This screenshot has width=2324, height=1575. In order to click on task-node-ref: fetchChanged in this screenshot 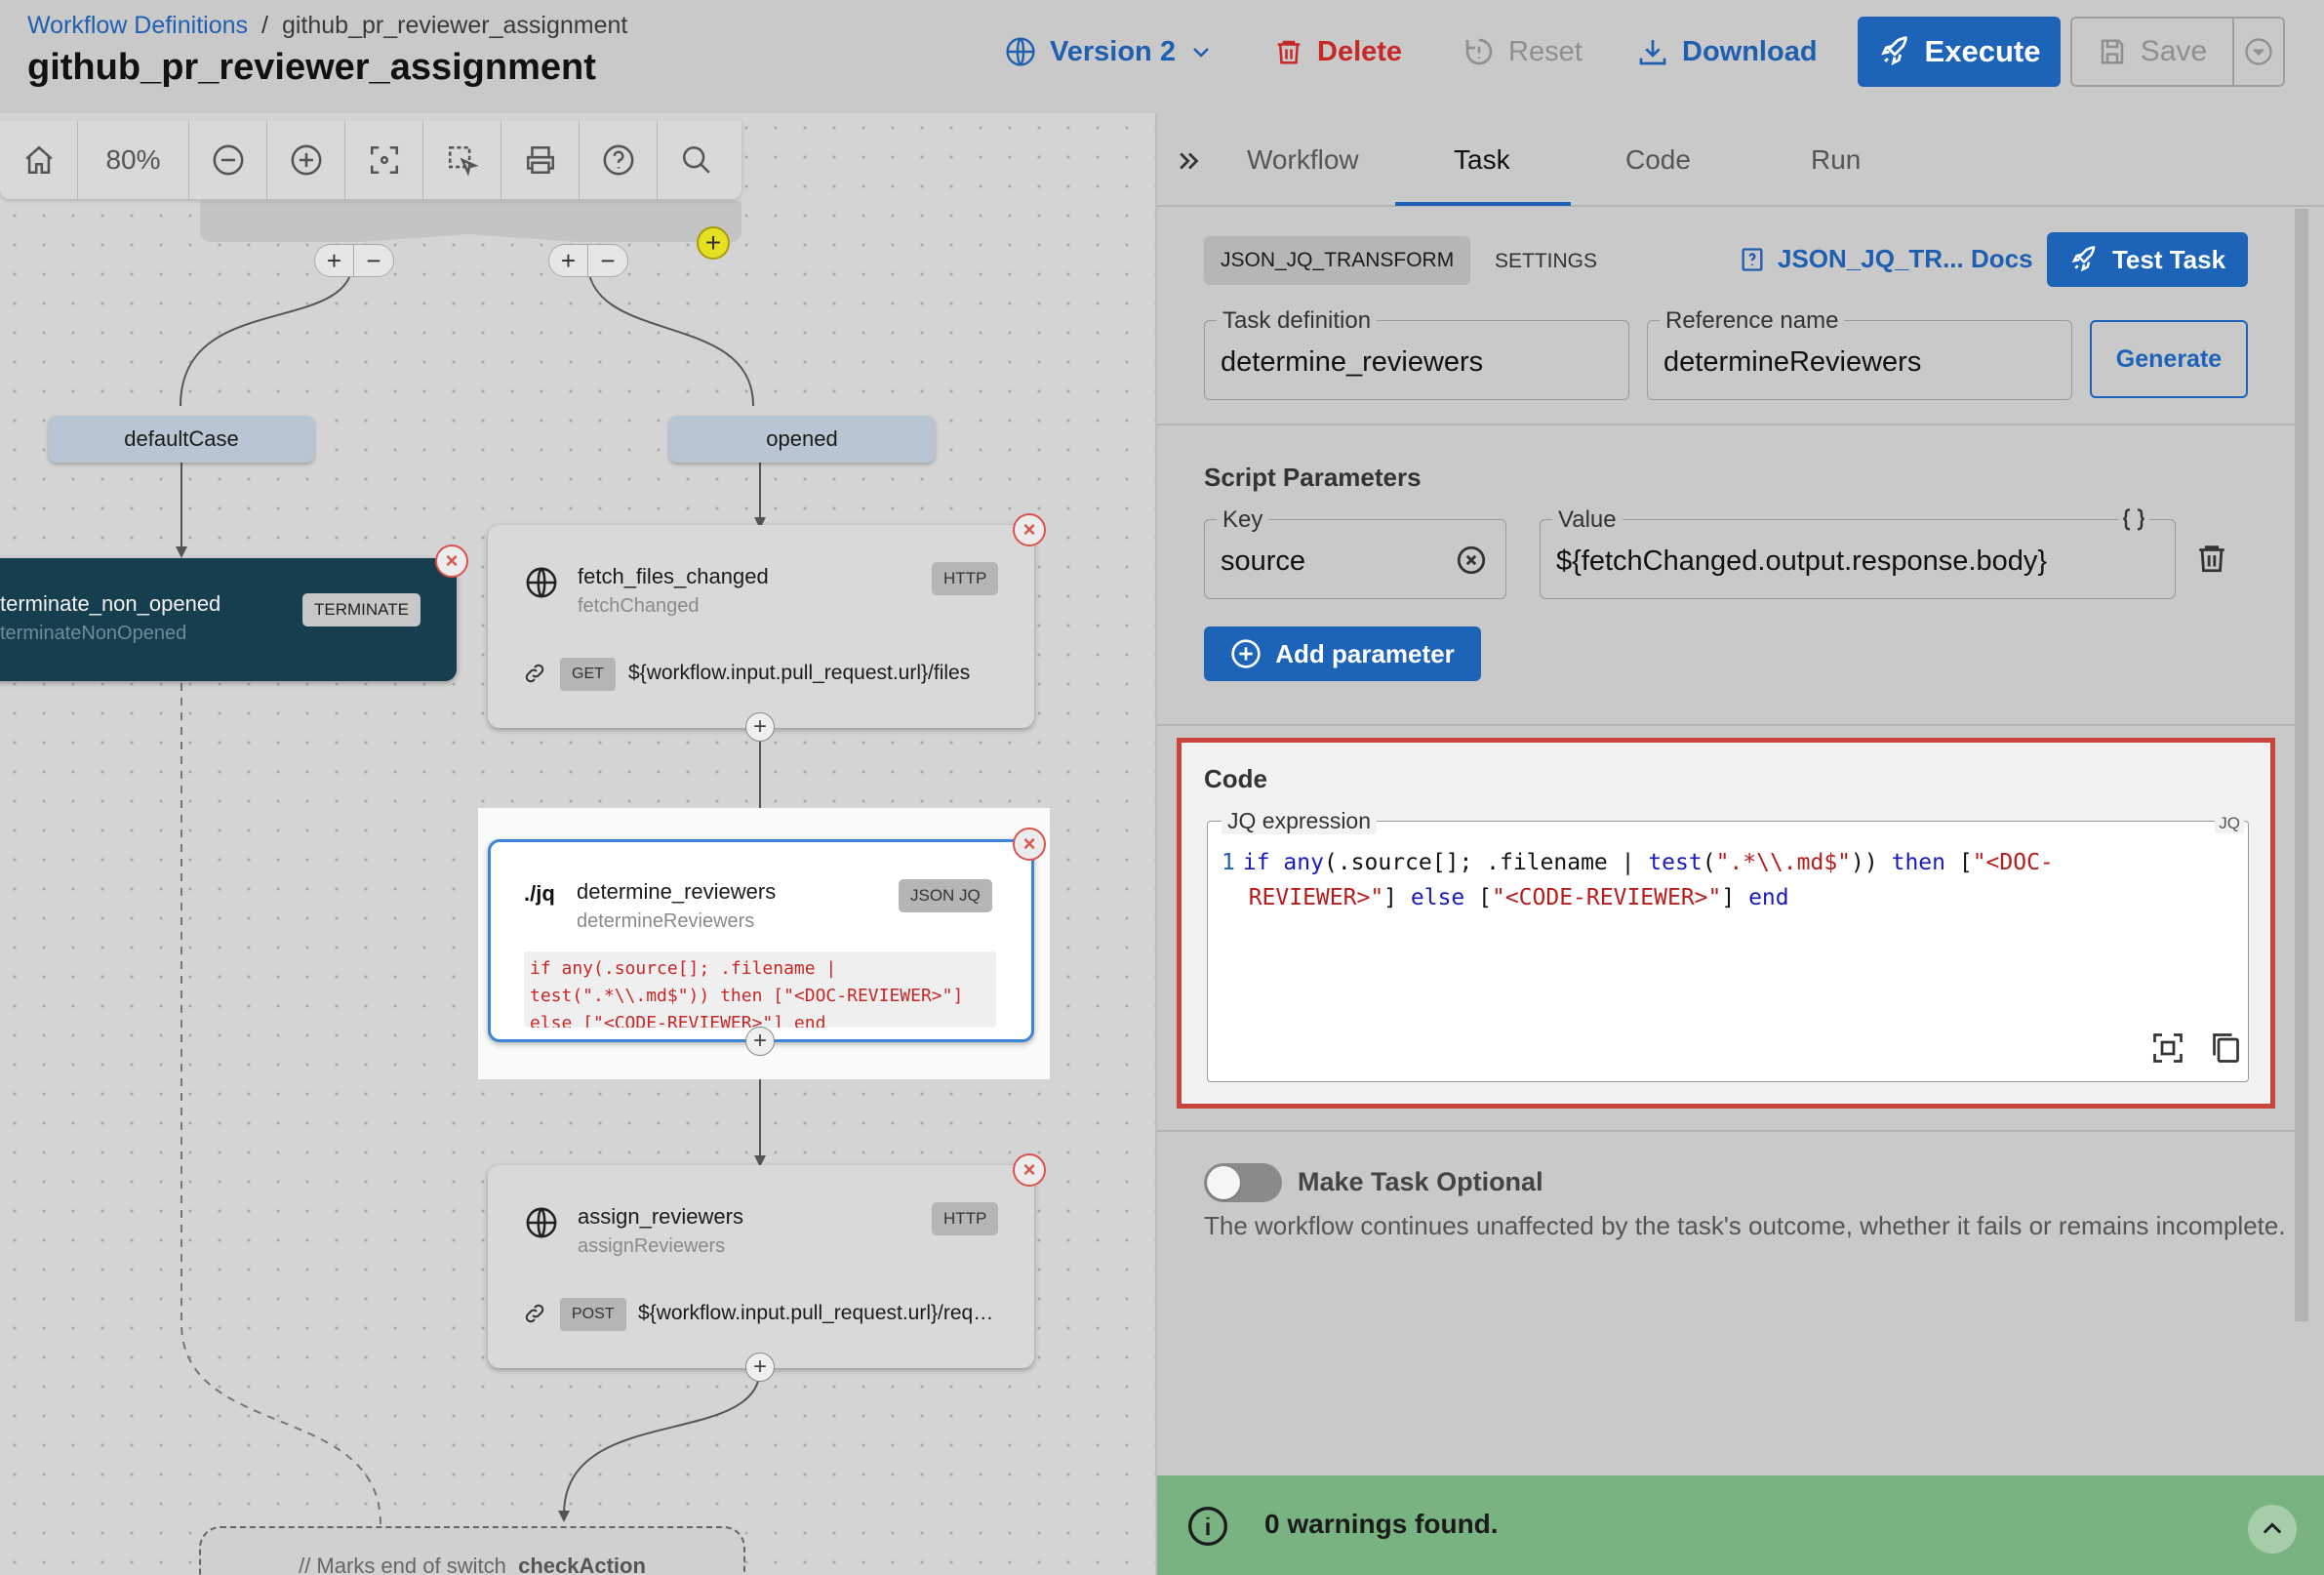, I will do `click(639, 606)`.